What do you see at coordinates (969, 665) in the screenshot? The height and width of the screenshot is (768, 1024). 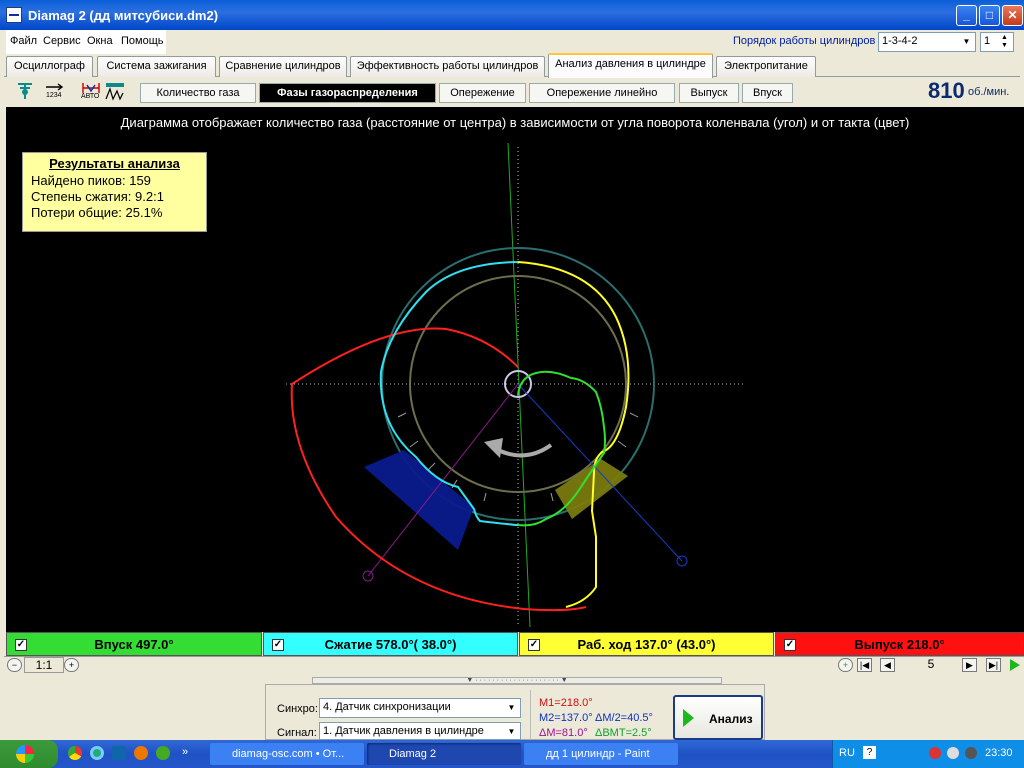 I see `next-page-icon: ▶` at bounding box center [969, 665].